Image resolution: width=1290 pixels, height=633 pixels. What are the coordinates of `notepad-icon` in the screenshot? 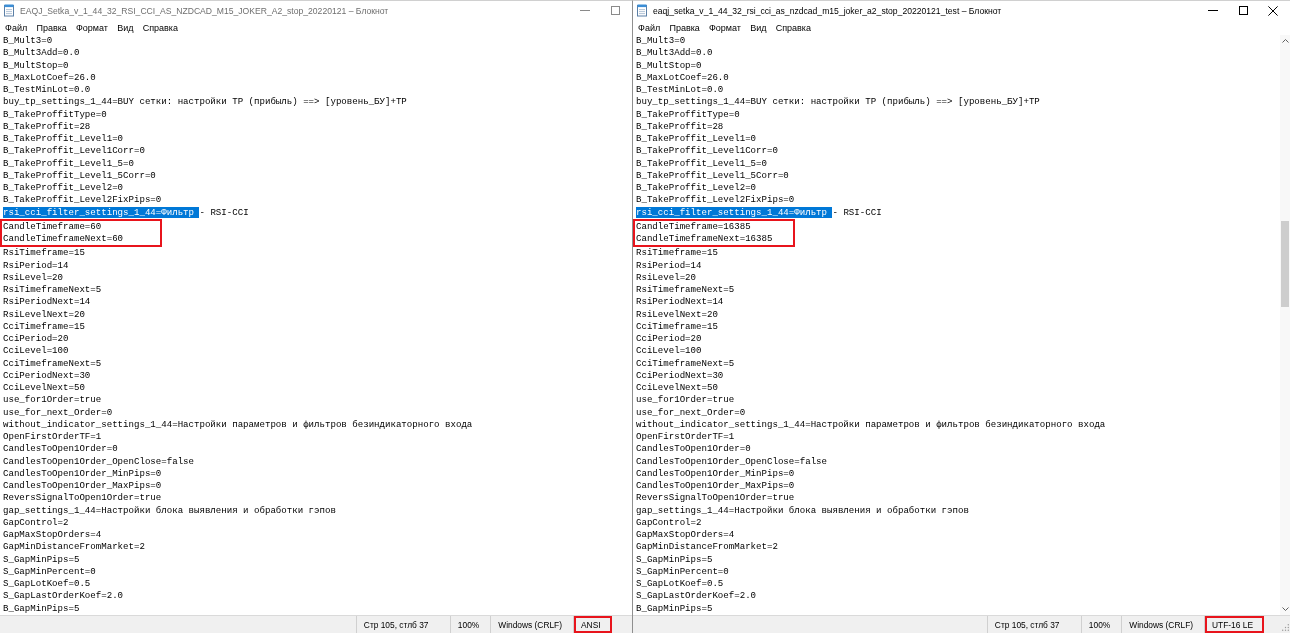 It's located at (642, 10).